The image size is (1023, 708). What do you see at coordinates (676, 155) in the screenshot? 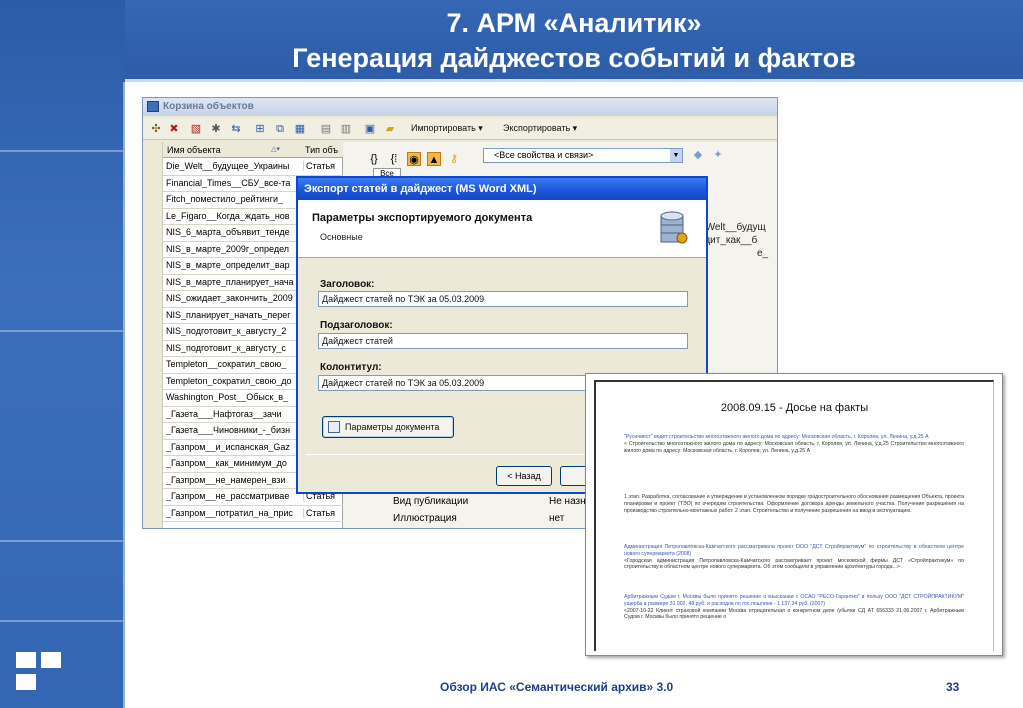
I see `chevron-down-icon: ▼` at bounding box center [676, 155].